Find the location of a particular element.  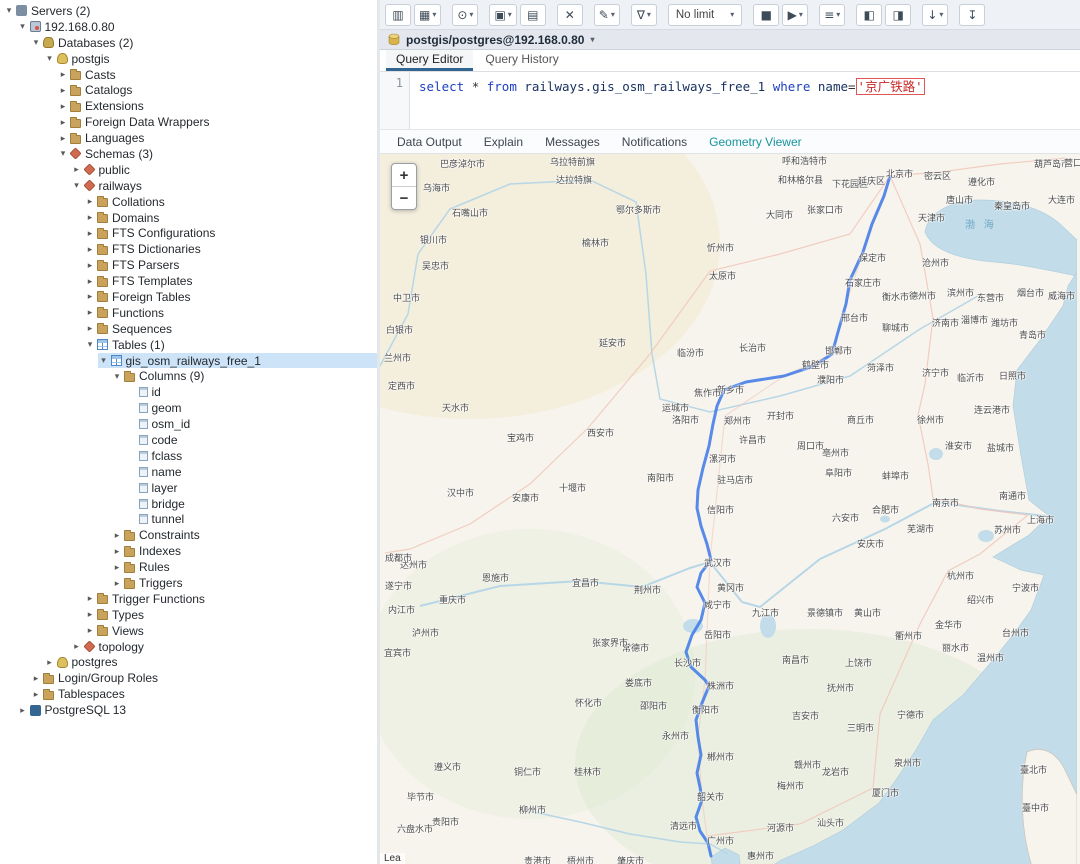

connection-bar: postgis/postgres@192.168.0.80 ▾ is located at coordinates (730, 40).